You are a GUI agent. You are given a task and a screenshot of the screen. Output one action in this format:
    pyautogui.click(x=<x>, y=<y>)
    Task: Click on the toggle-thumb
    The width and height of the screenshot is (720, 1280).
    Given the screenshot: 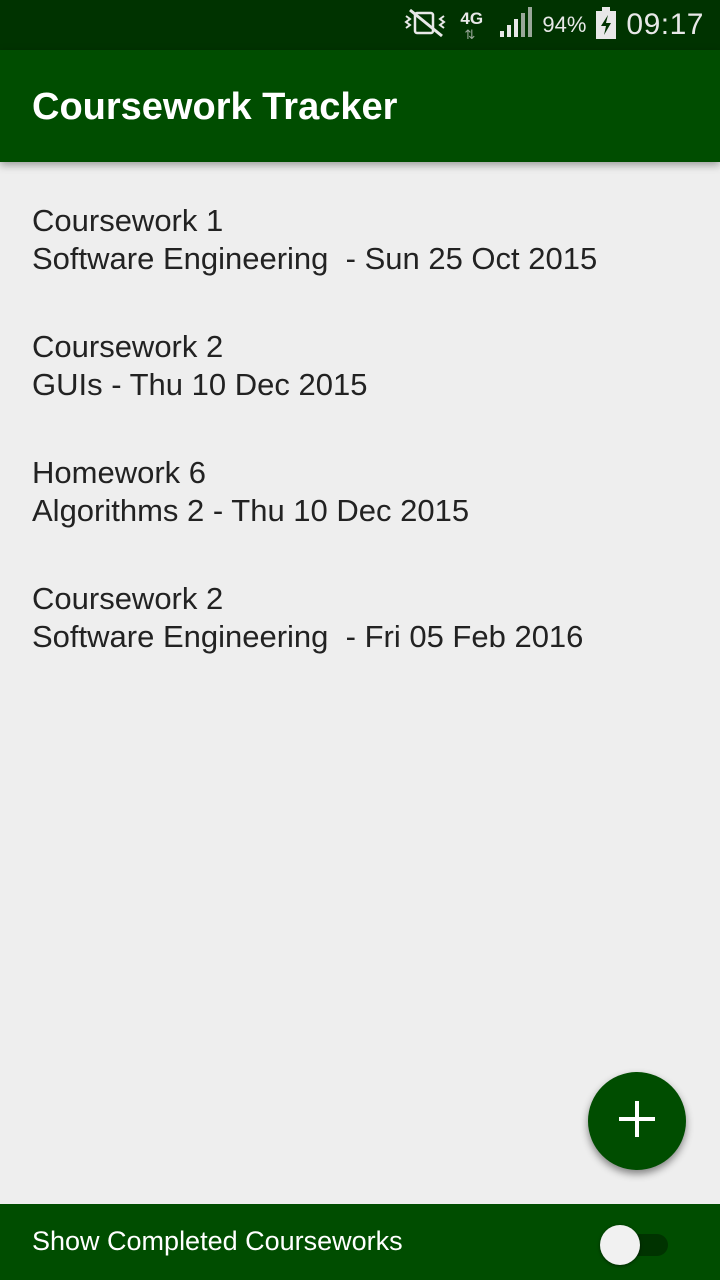 What is the action you would take?
    pyautogui.click(x=620, y=1245)
    